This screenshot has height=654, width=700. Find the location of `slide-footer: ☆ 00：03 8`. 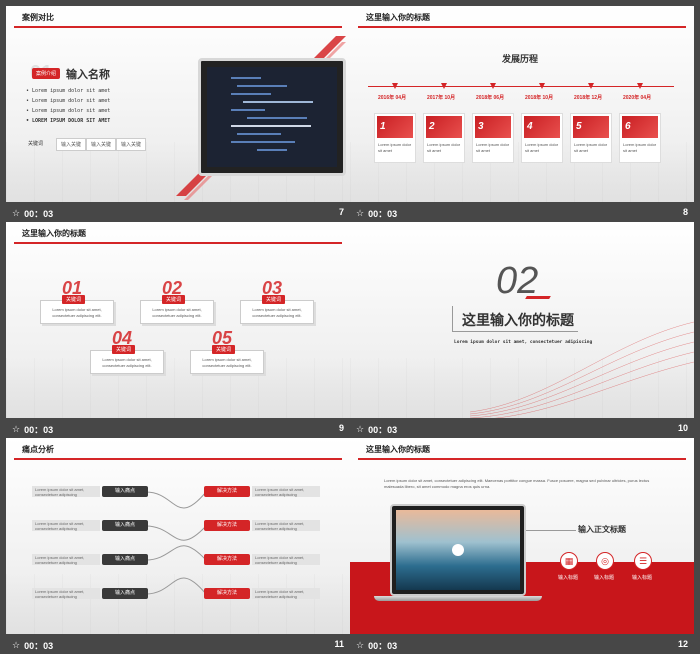

slide-footer: ☆ 00：03 8 is located at coordinates (522, 212).